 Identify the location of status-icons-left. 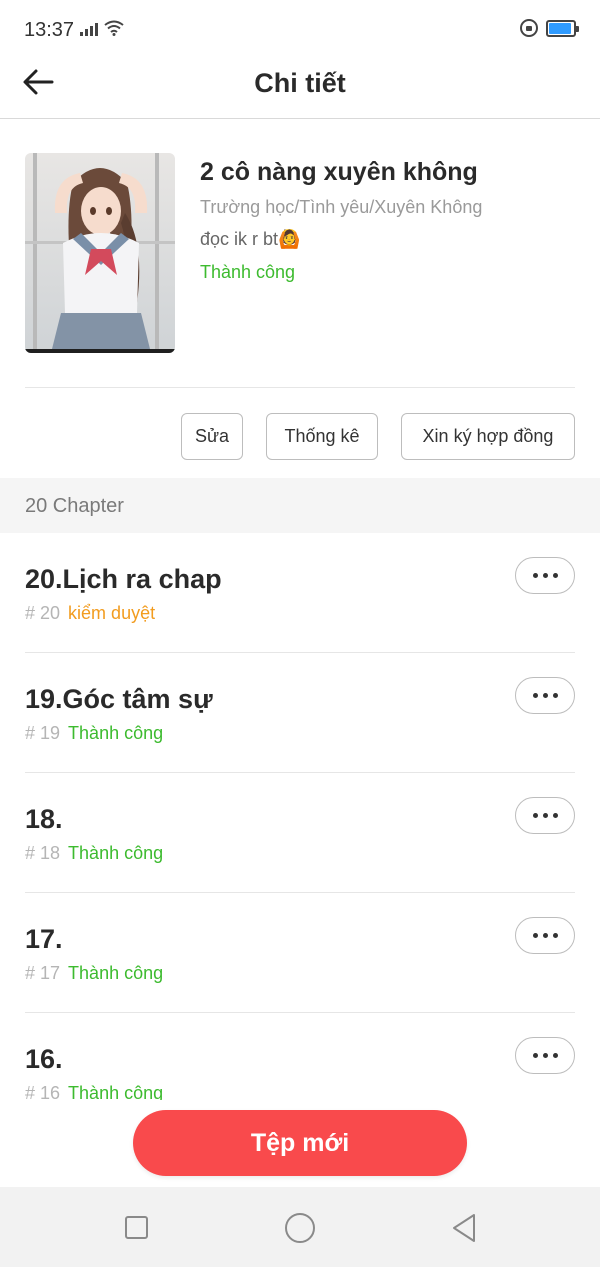
(102, 28).